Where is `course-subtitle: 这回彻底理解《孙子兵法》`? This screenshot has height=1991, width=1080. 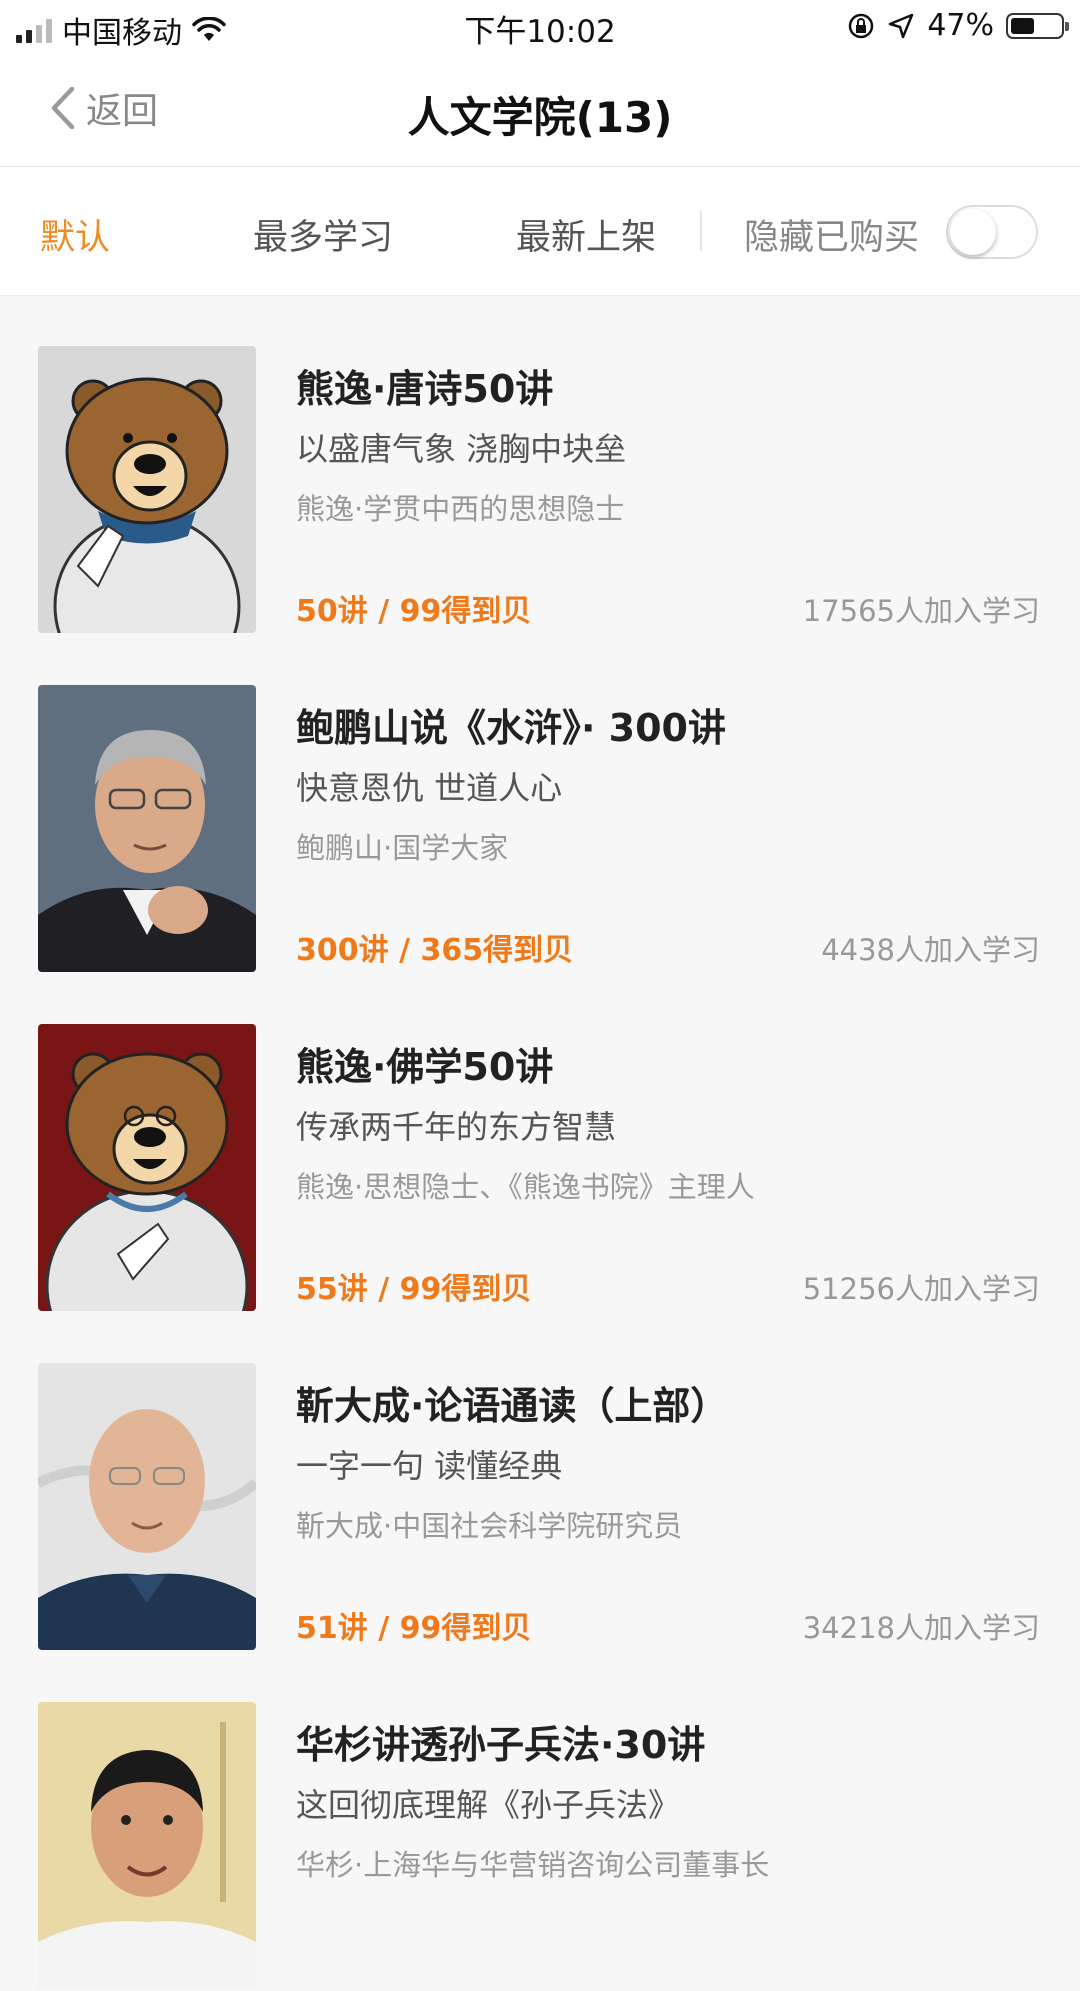 course-subtitle: 这回彻底理解《孙子兵法》 is located at coordinates (488, 1805).